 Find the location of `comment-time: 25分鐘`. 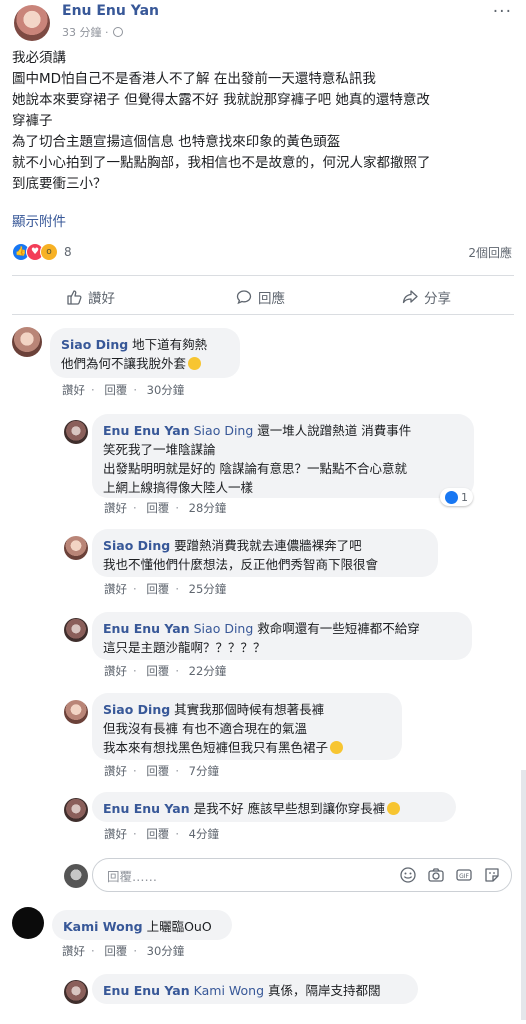

comment-time: 25分鐘 is located at coordinates (208, 589).